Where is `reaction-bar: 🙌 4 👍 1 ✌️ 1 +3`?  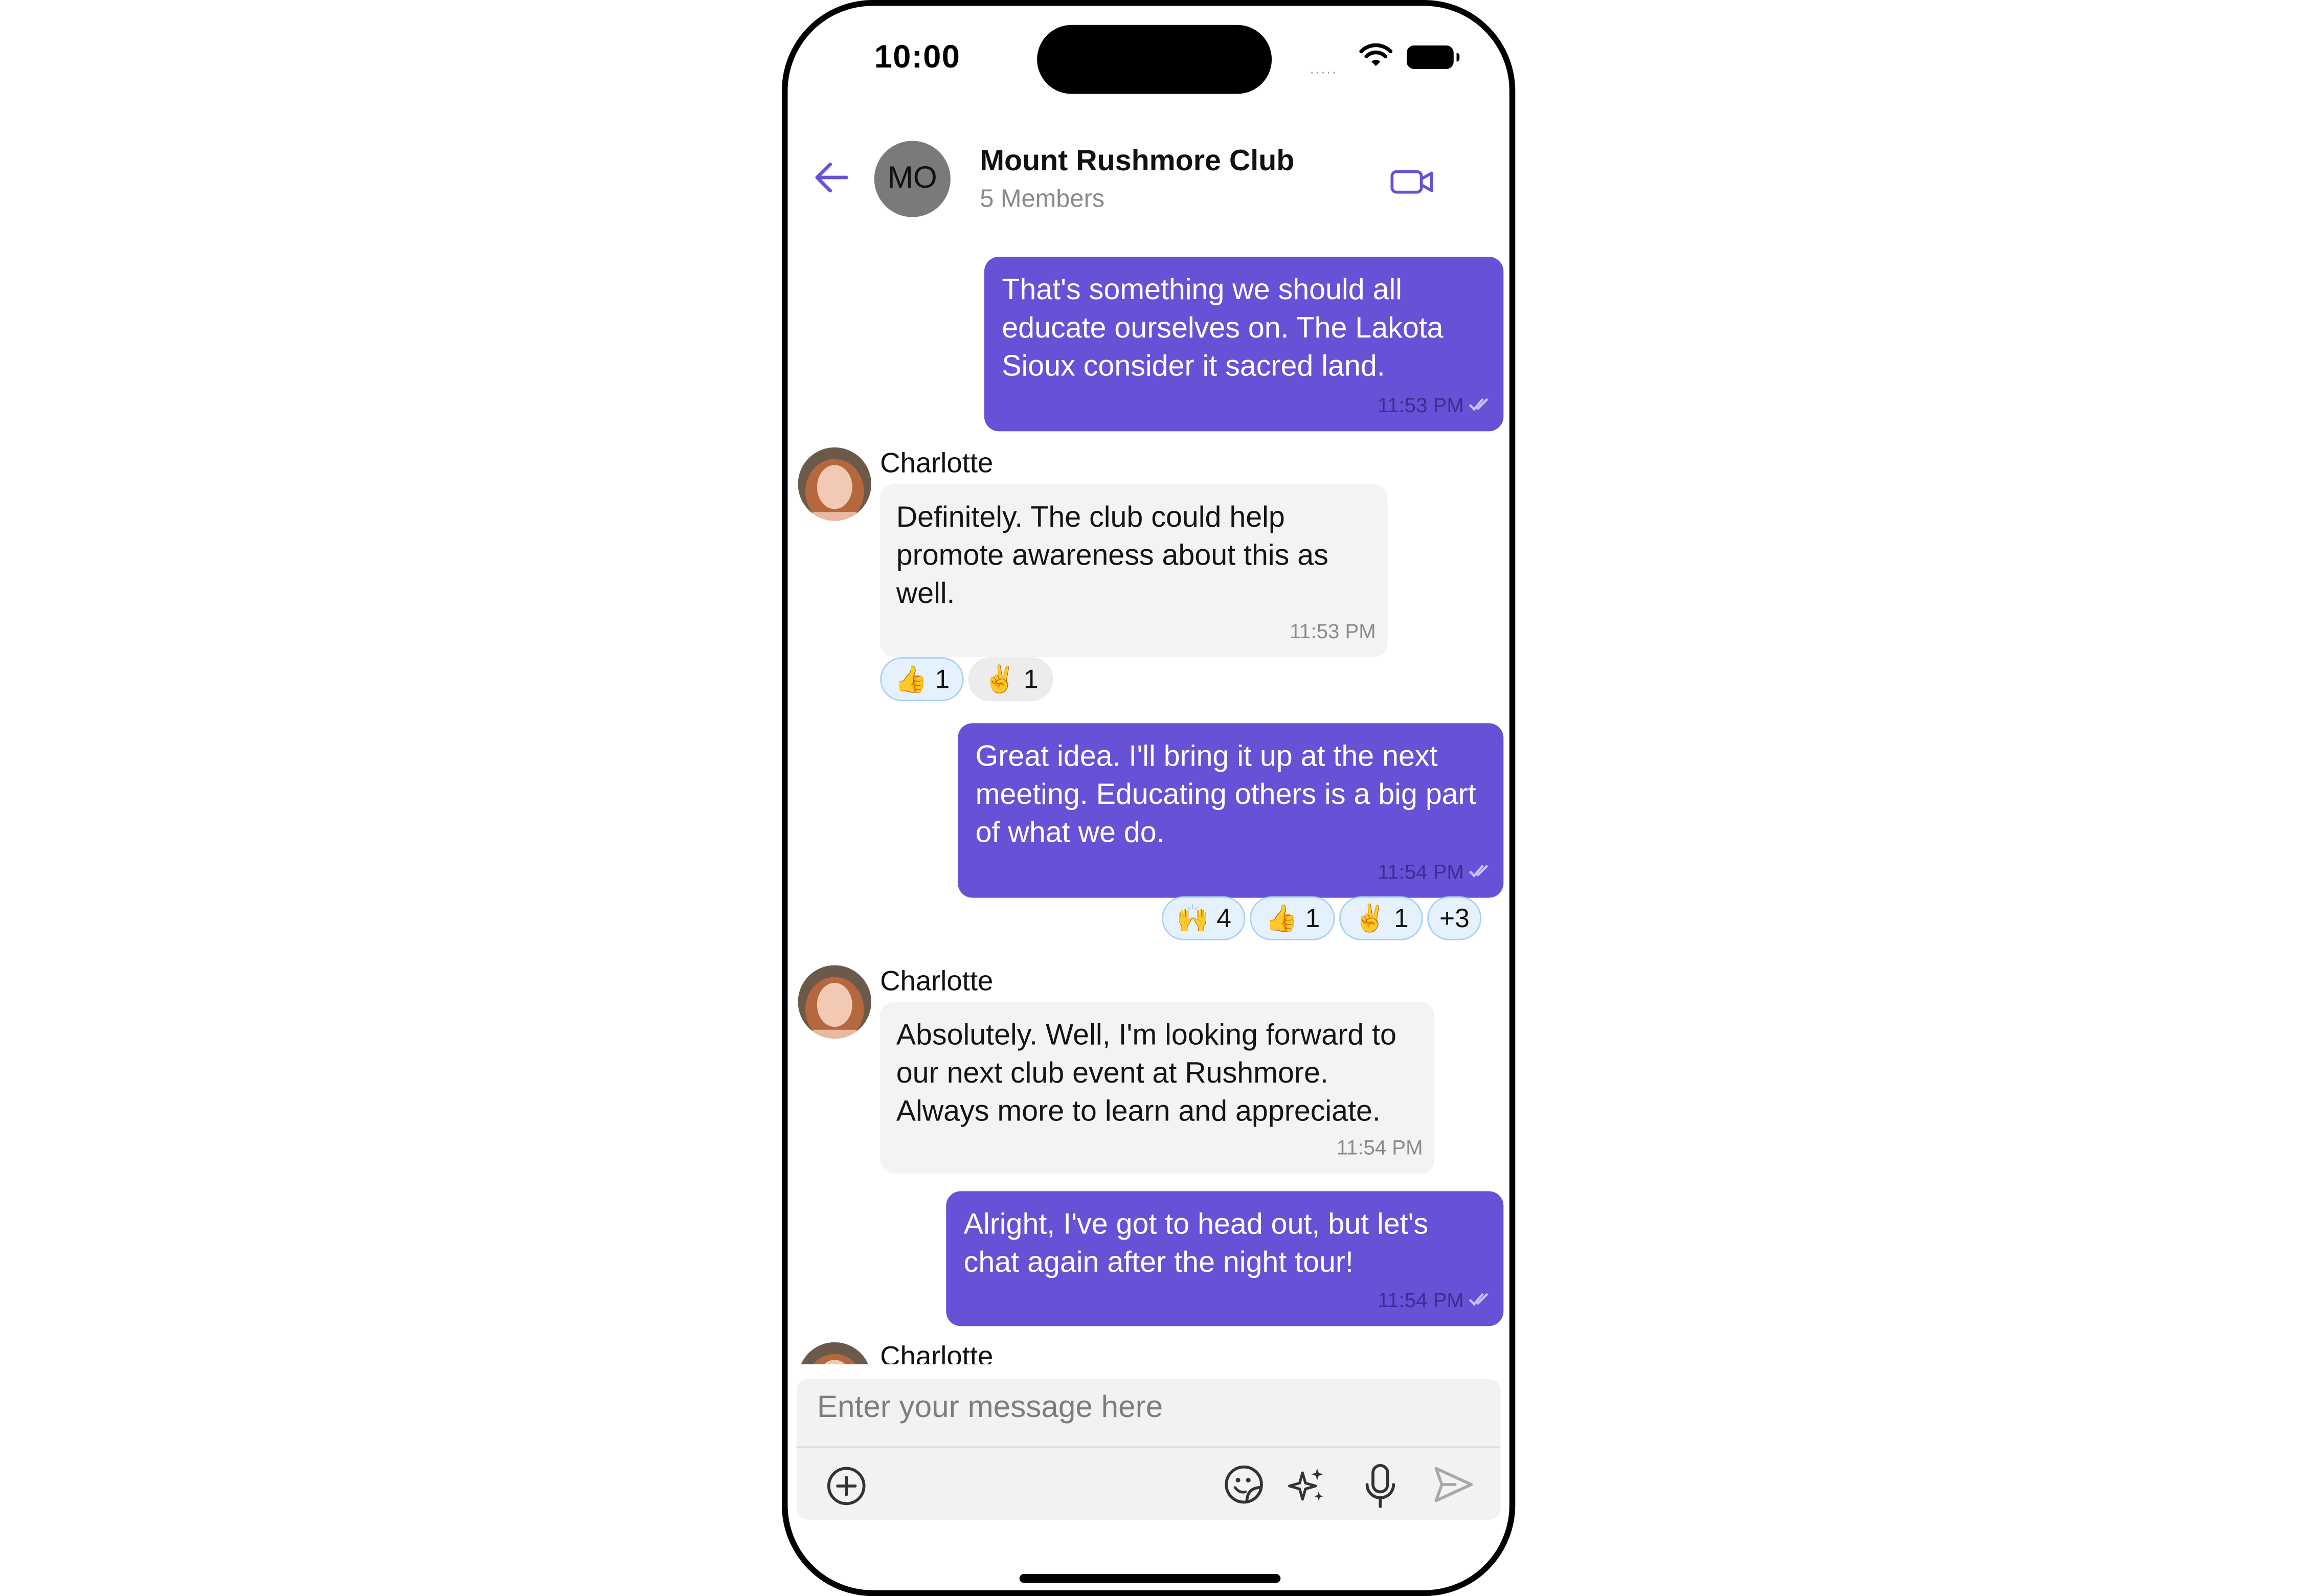
reaction-bar: 🙌 4 👍 1 ✌️ 1 +3 is located at coordinates (1321, 918).